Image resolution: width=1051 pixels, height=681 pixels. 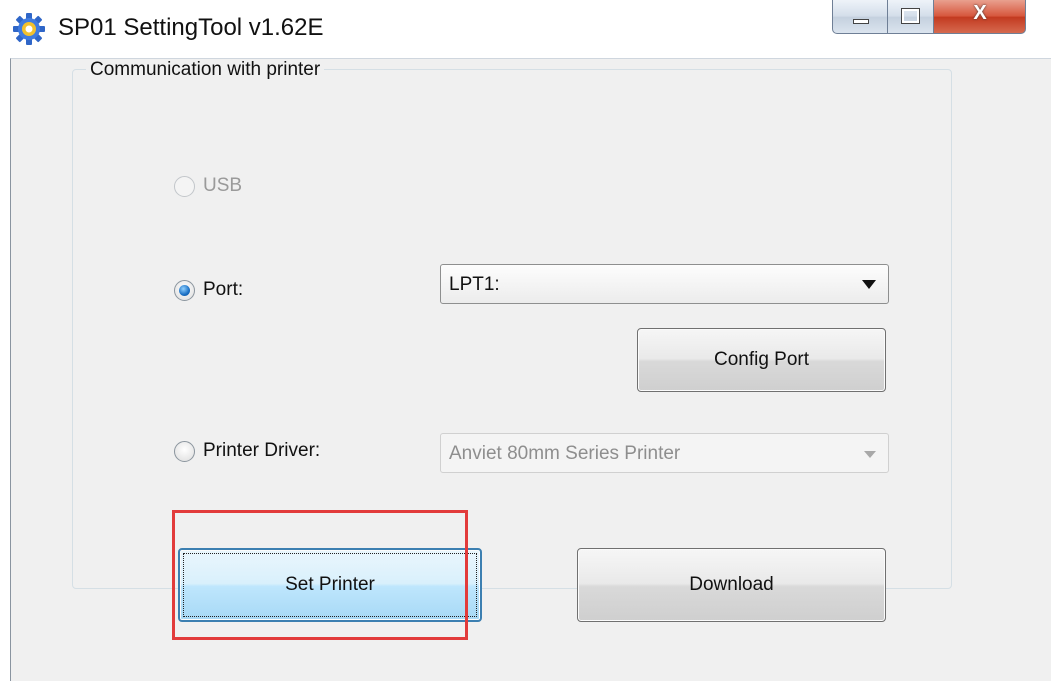 I want to click on port-option: Port:, so click(x=208, y=290).